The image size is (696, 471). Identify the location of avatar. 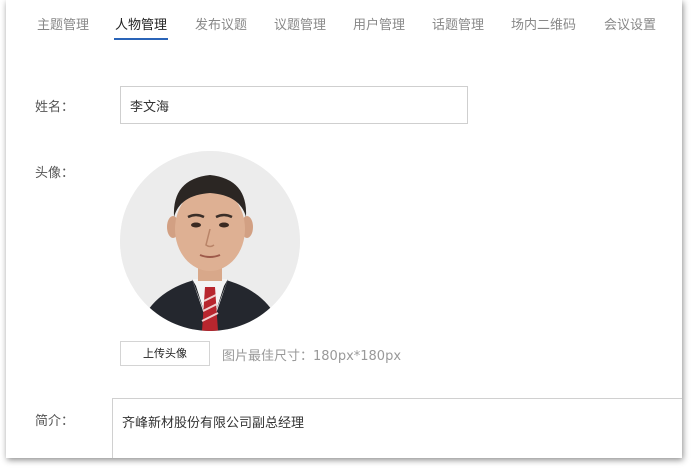
(210, 241).